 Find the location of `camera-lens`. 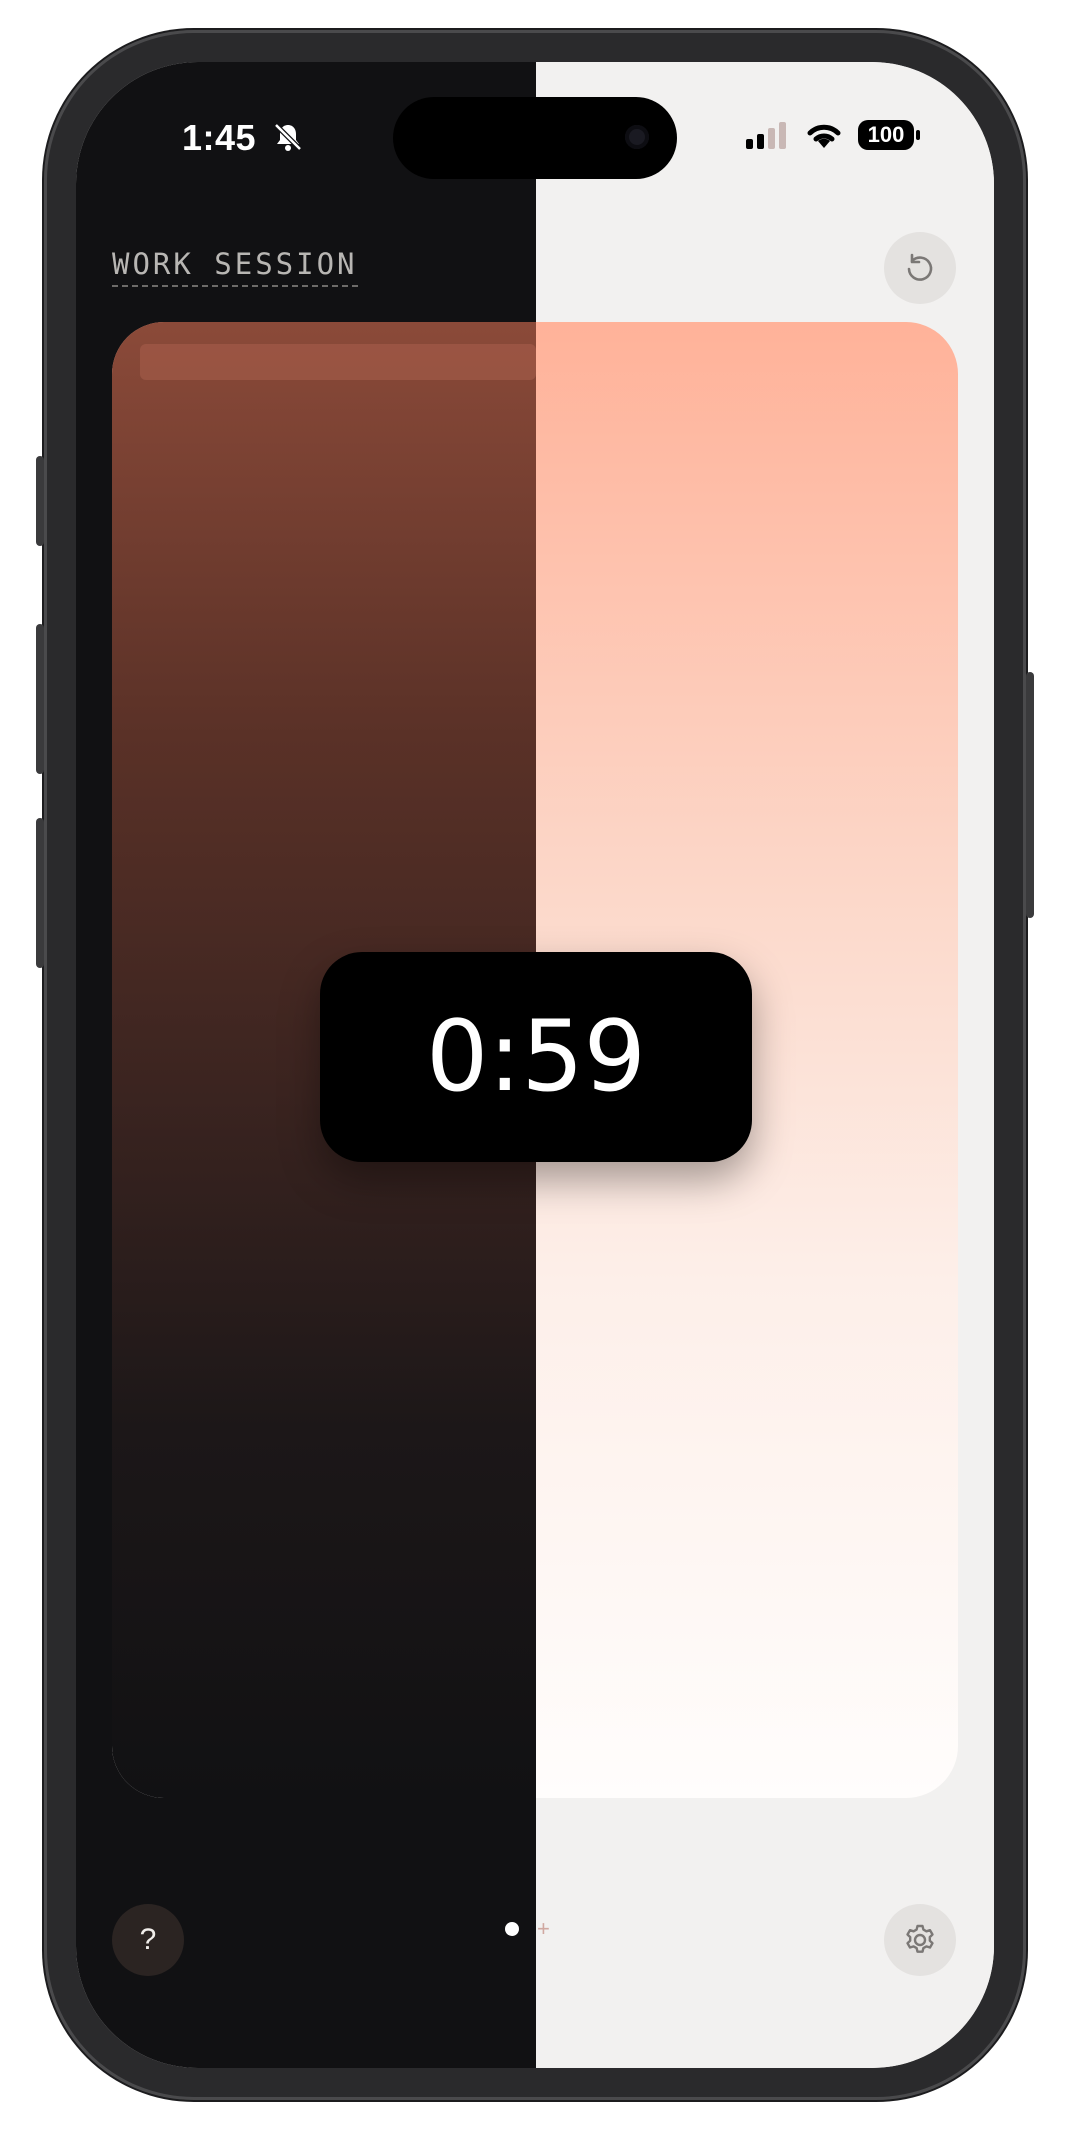

camera-lens is located at coordinates (637, 137).